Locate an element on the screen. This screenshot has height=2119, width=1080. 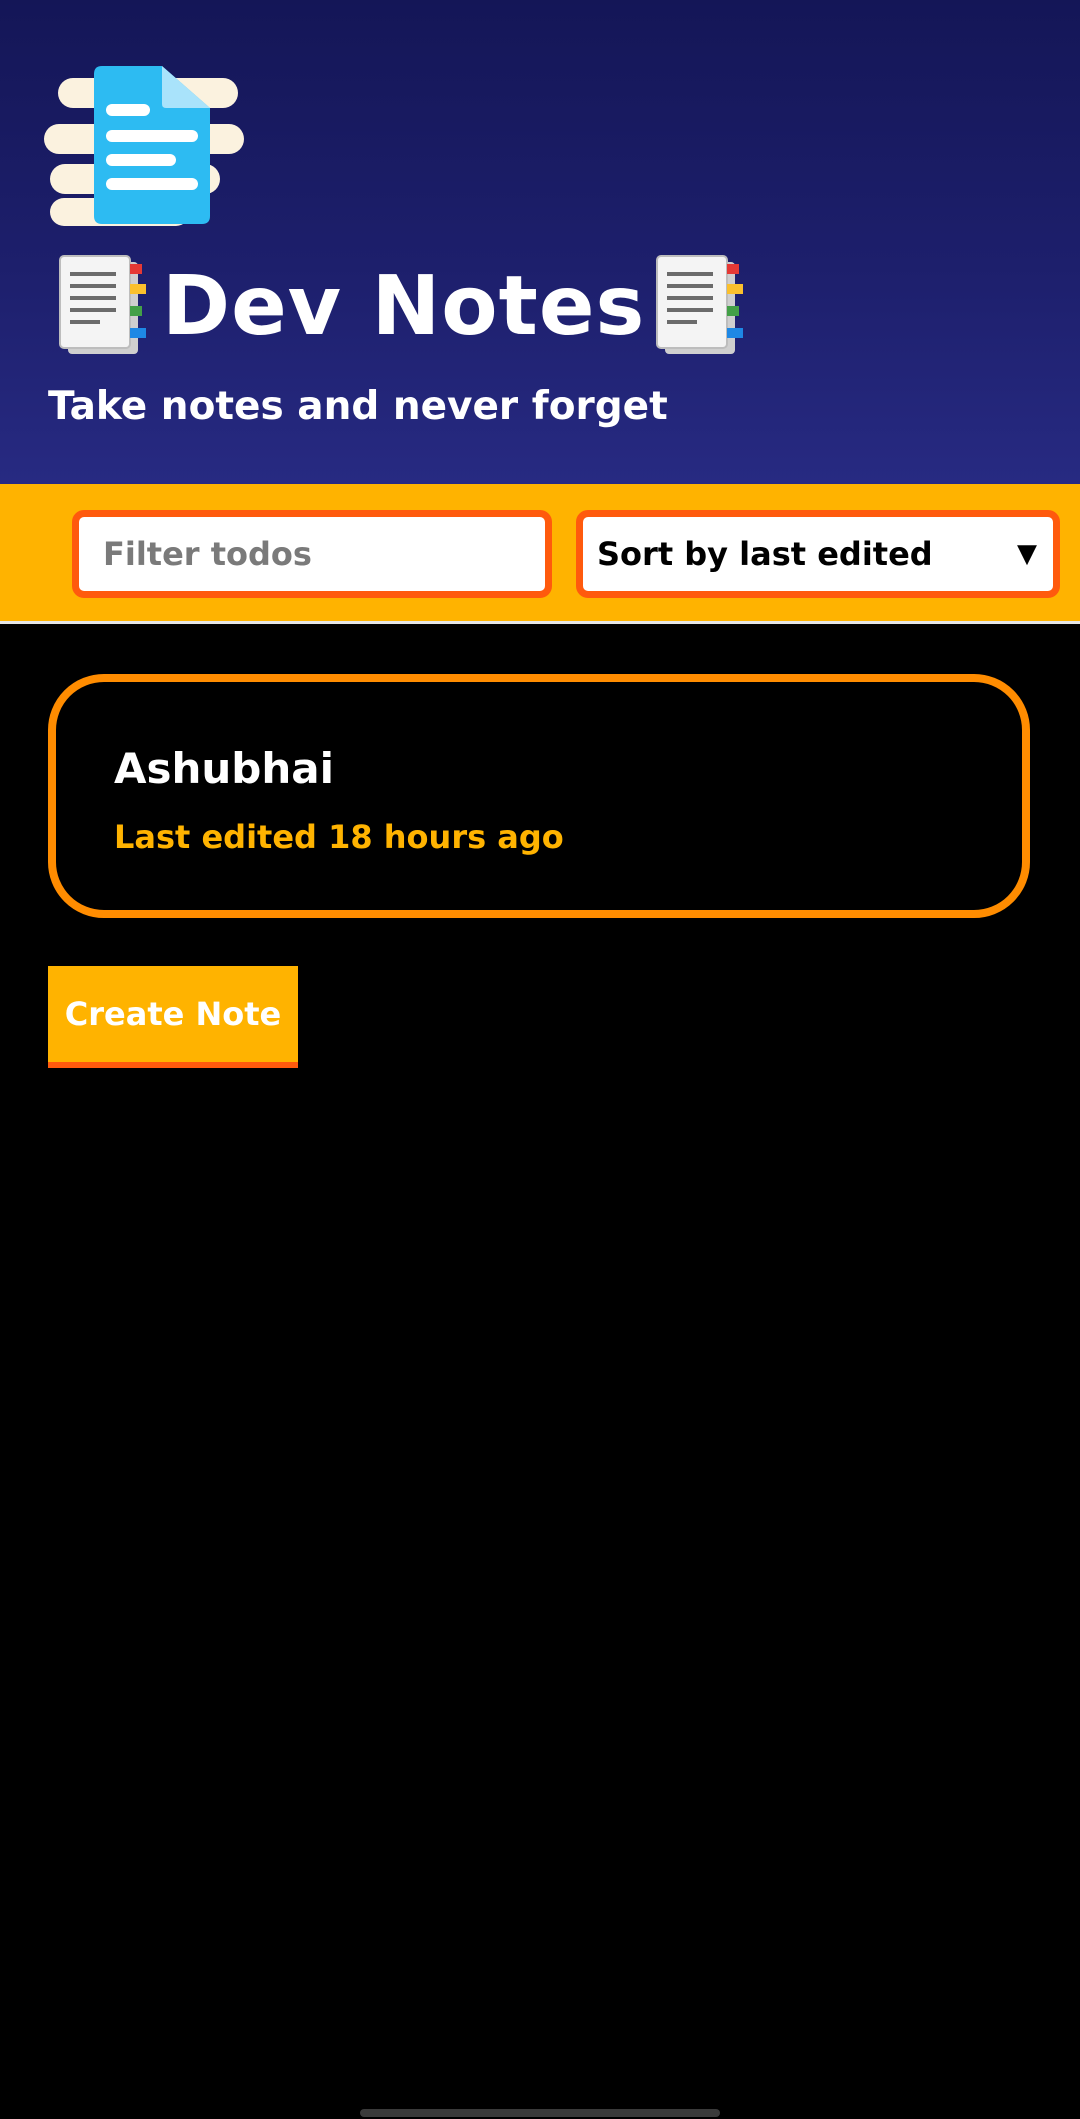
filter-toolbar: Sort by last edited ▼ is located at coordinates (540, 554).